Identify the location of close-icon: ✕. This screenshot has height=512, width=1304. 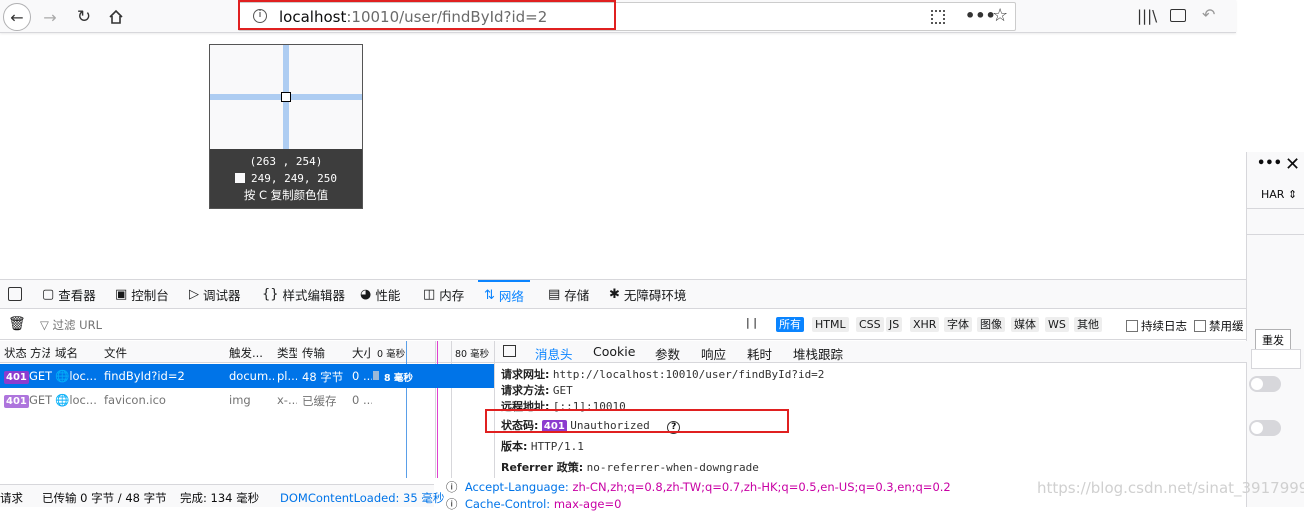
(1292, 164).